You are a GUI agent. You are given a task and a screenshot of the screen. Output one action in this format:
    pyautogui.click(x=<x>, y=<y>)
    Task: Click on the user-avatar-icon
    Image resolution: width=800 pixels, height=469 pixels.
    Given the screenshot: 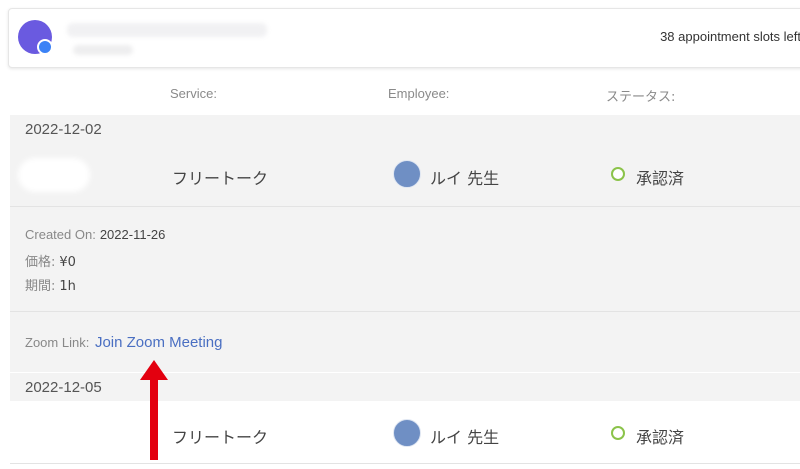 What is the action you would take?
    pyautogui.click(x=35, y=37)
    